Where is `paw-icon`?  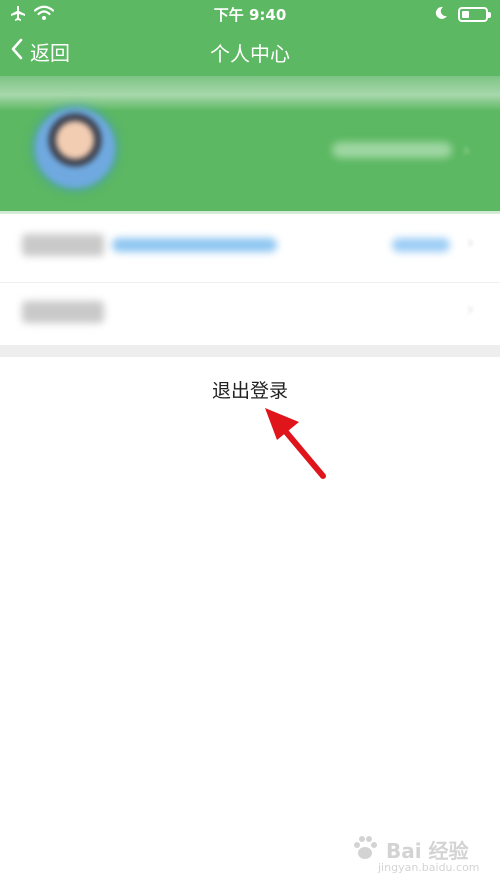
paw-icon is located at coordinates (365, 847).